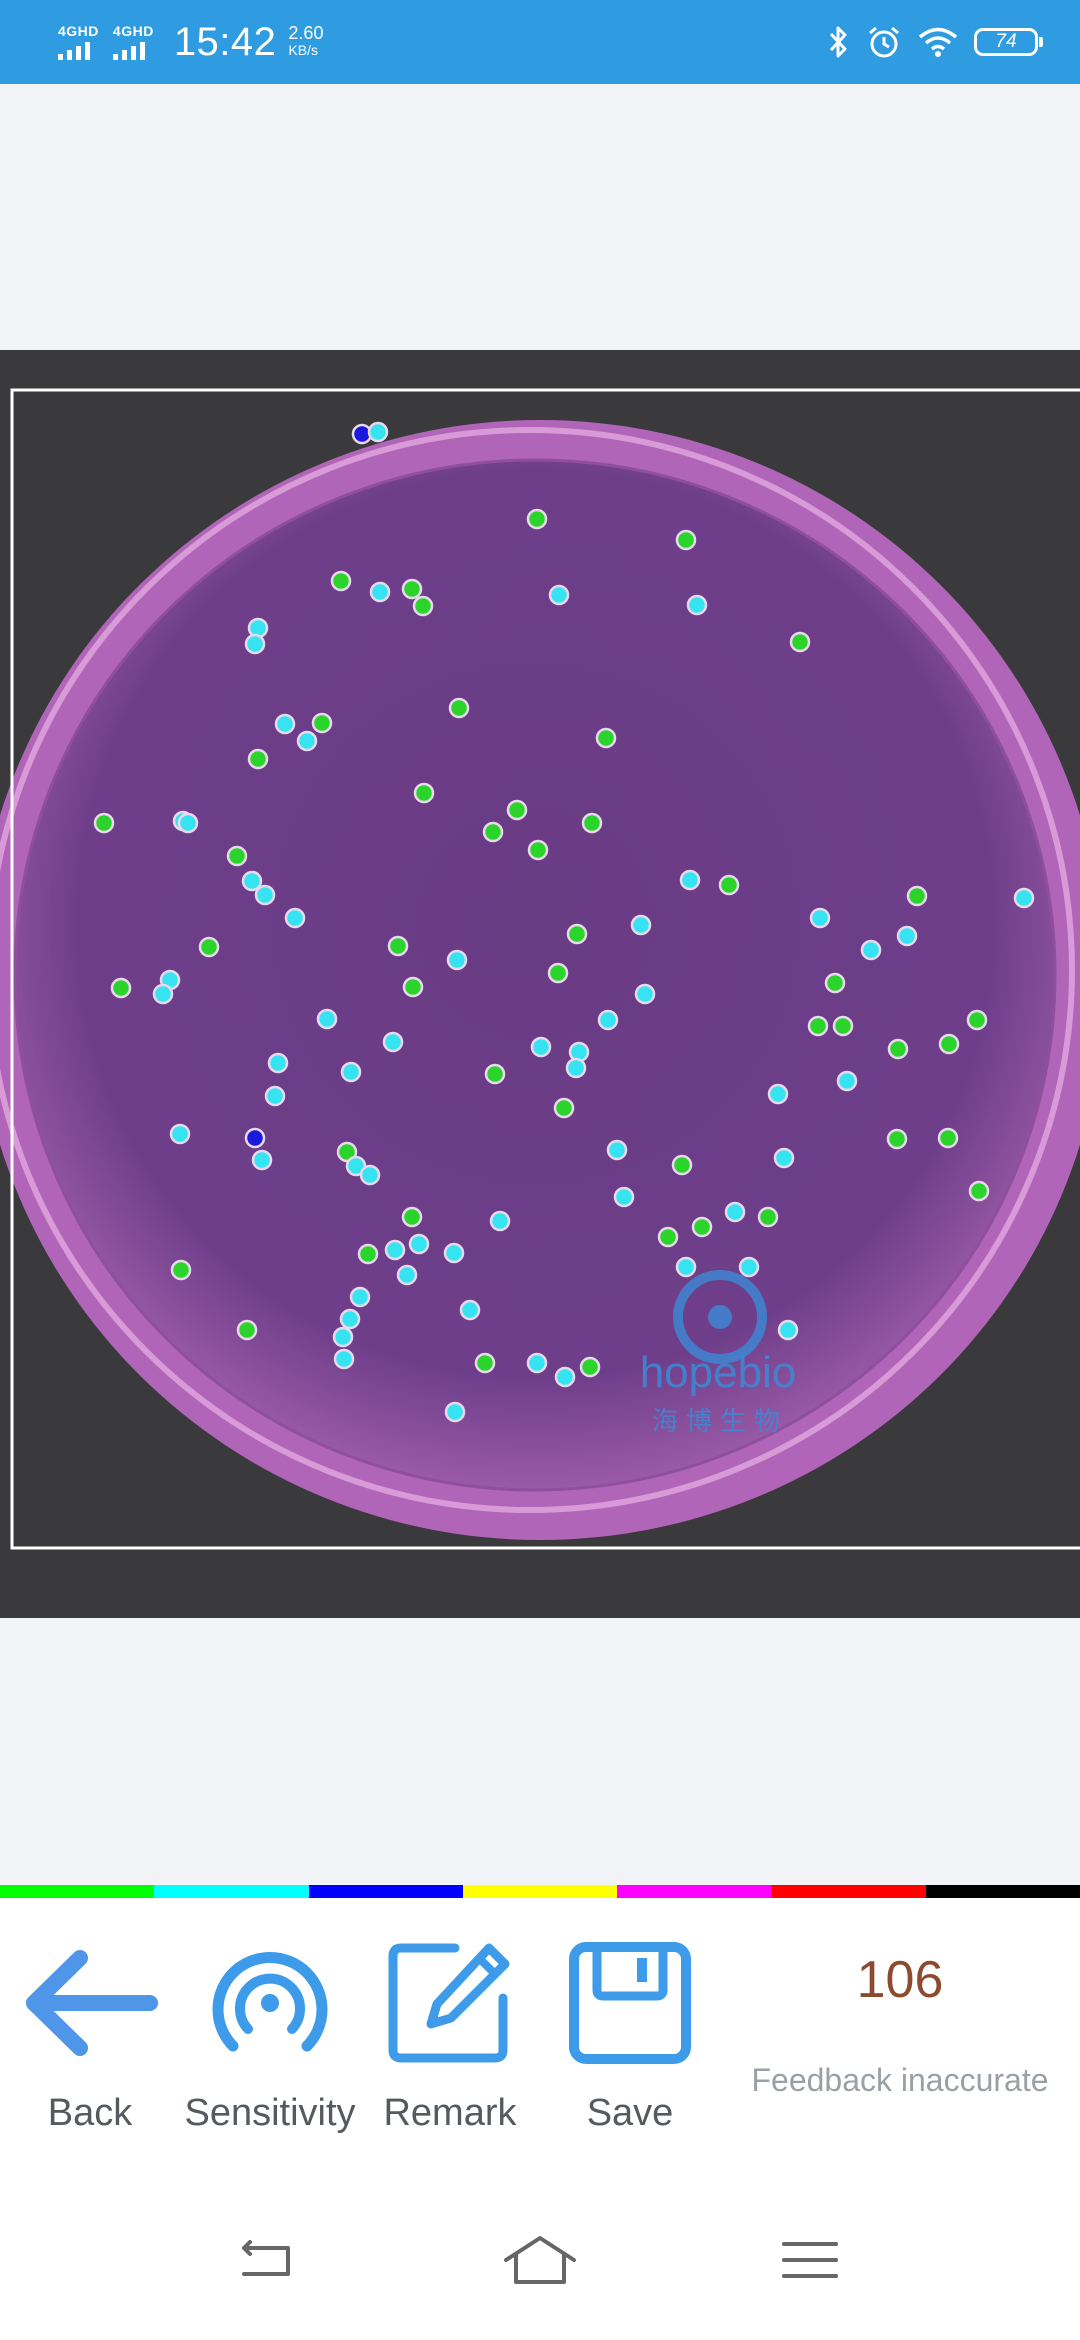 Image resolution: width=1080 pixels, height=2340 pixels. Describe the element at coordinates (900, 2080) in the screenshot. I see `feedback-inaccurate-link: Feedback inaccurate` at that location.